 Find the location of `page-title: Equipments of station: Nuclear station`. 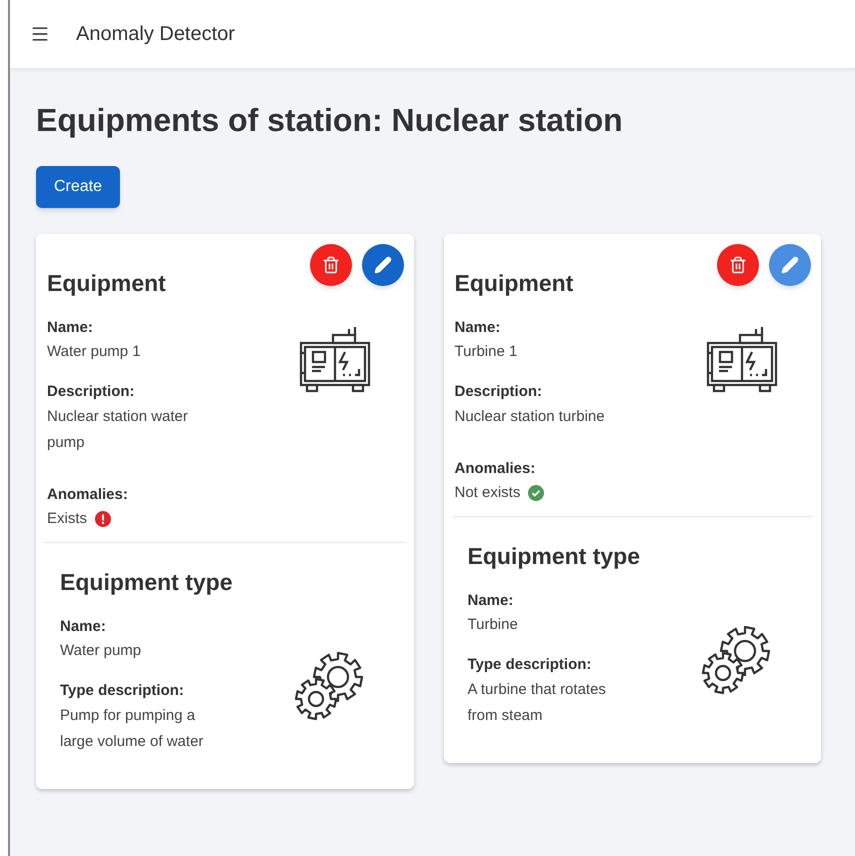

page-title: Equipments of station: Nuclear station is located at coordinates (330, 120).